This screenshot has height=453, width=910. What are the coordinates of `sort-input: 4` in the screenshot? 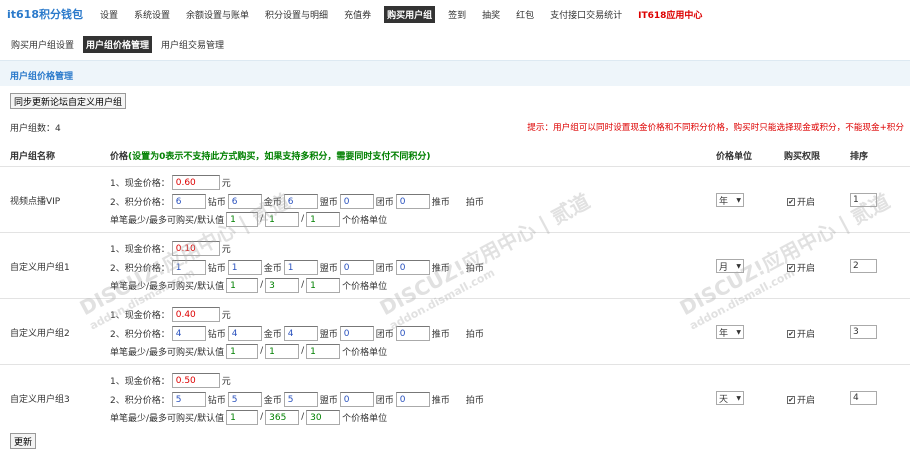 It's located at (863, 398).